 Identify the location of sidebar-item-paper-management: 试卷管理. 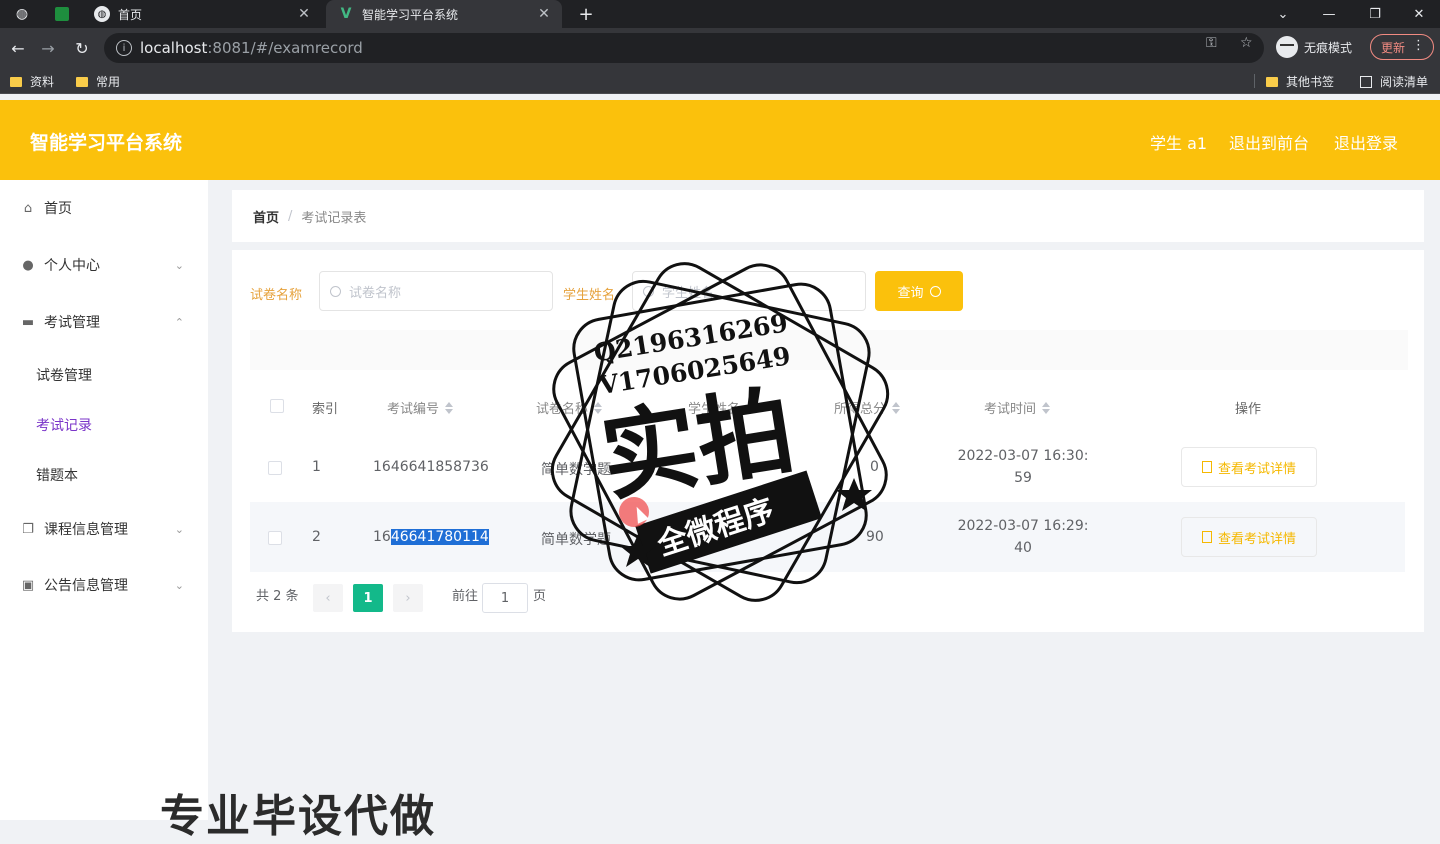
(104, 375).